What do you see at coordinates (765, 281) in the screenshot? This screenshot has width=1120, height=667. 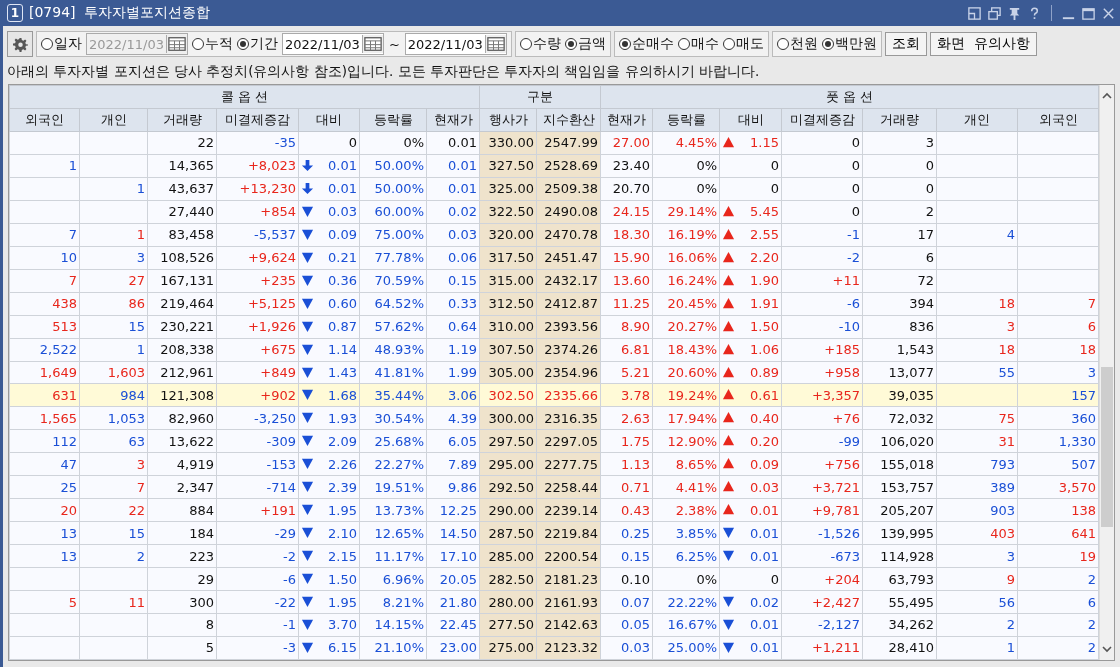 I see `table-cell: 1.90` at bounding box center [765, 281].